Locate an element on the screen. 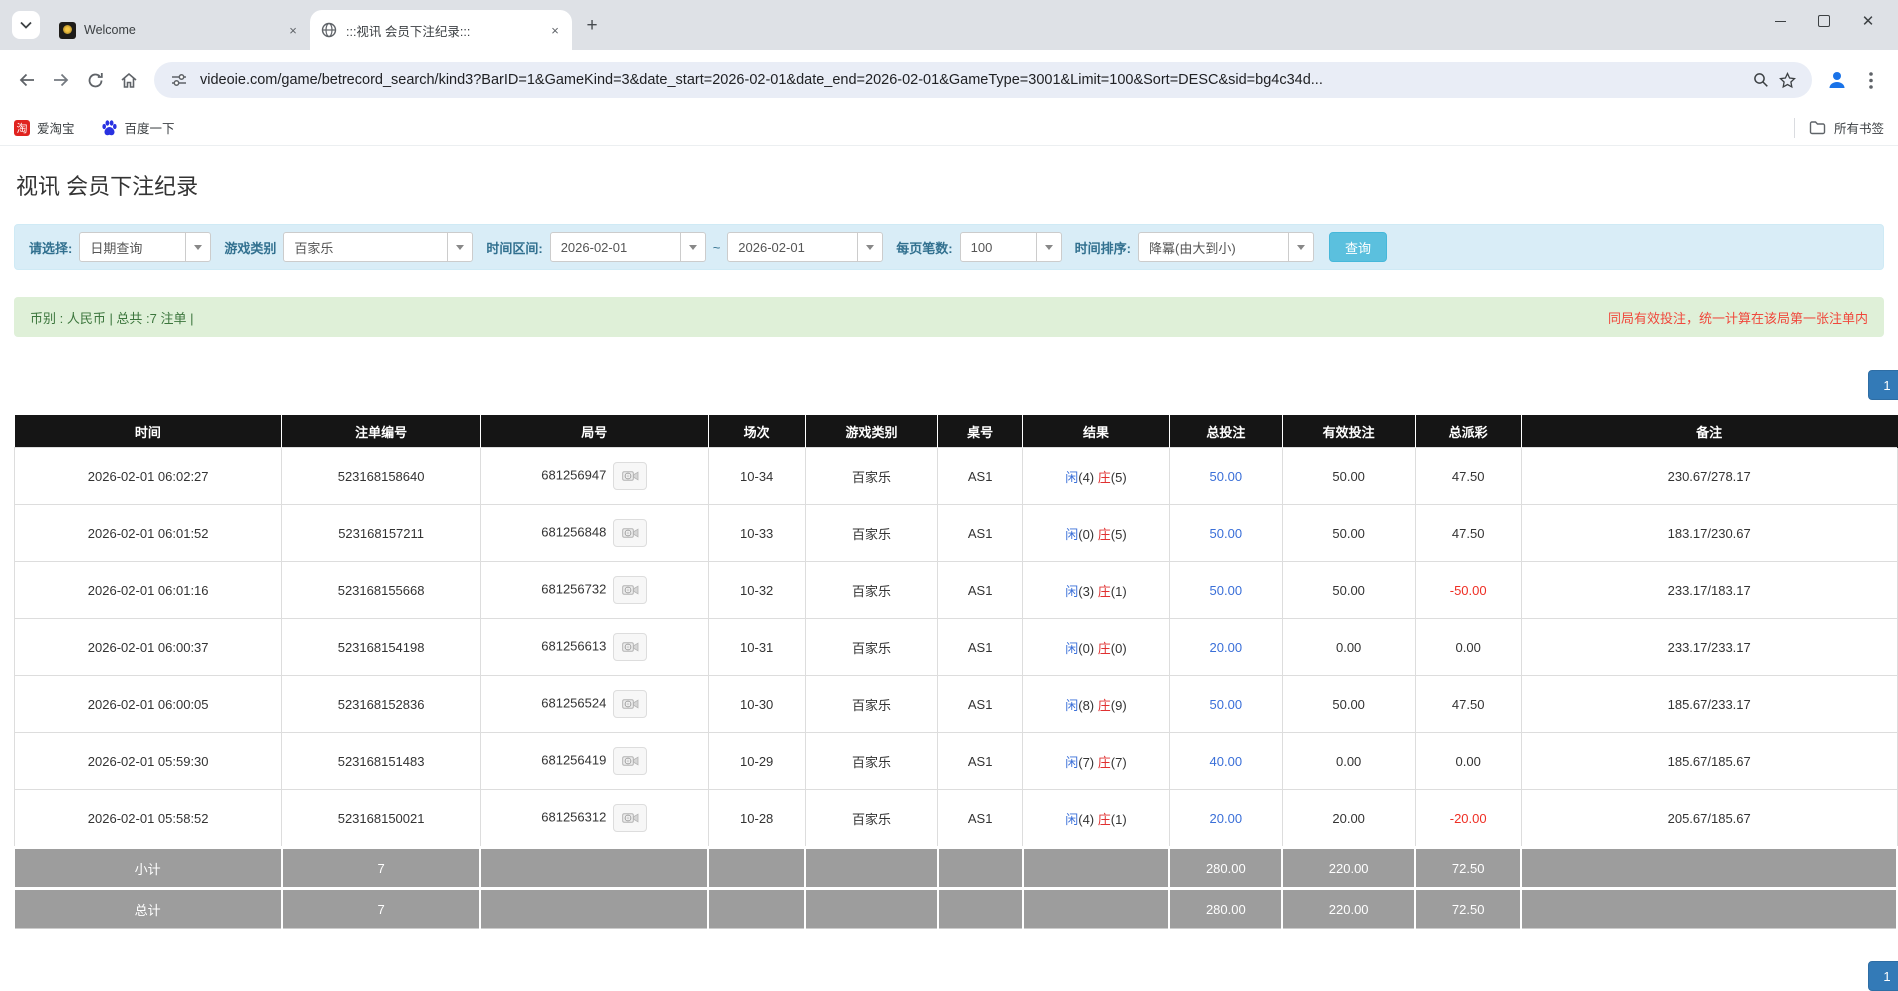 The height and width of the screenshot is (991, 1898). query-type-select: 日期查询 is located at coordinates (145, 247).